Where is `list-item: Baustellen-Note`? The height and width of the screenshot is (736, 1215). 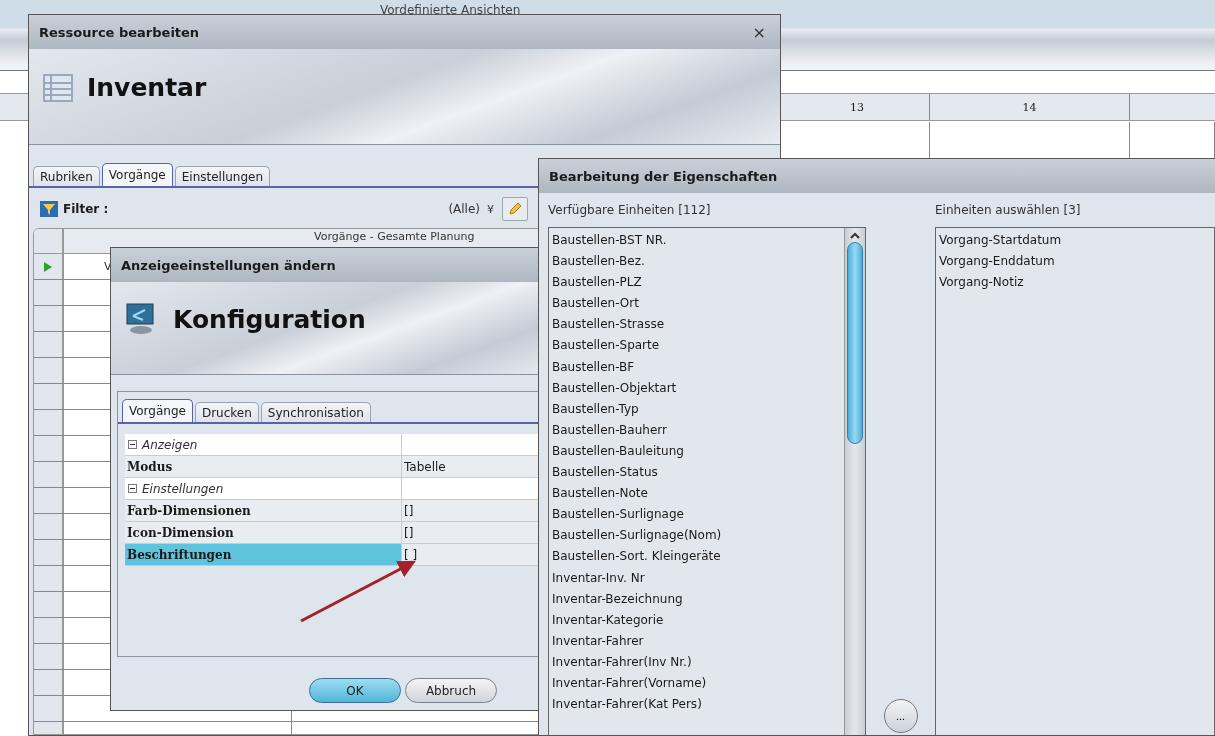
list-item: Baustellen-Note is located at coordinates (696, 494).